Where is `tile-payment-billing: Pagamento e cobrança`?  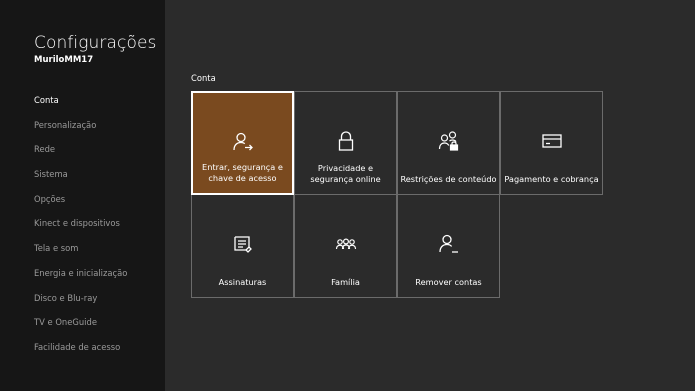 tile-payment-billing: Pagamento e cobrança is located at coordinates (551, 143).